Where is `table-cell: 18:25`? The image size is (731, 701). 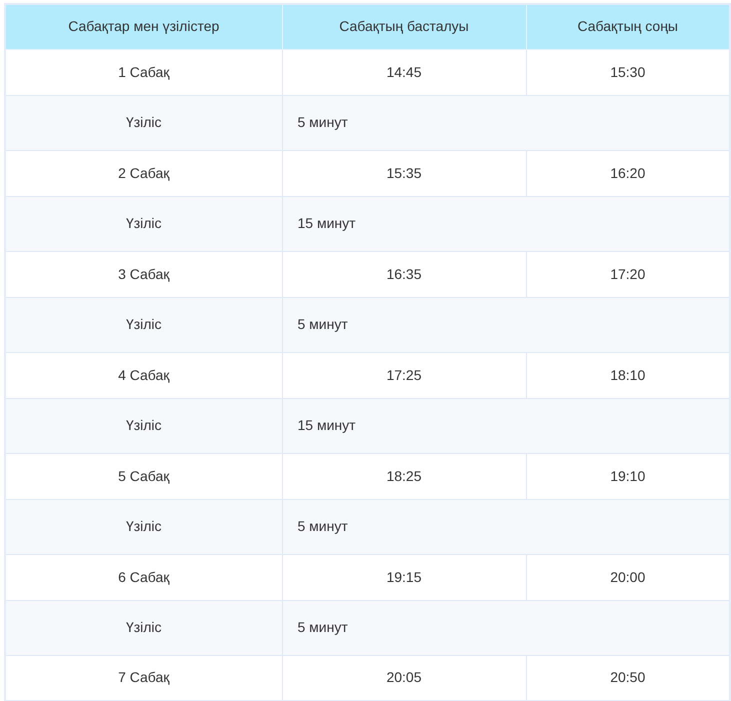
table-cell: 18:25 is located at coordinates (404, 476).